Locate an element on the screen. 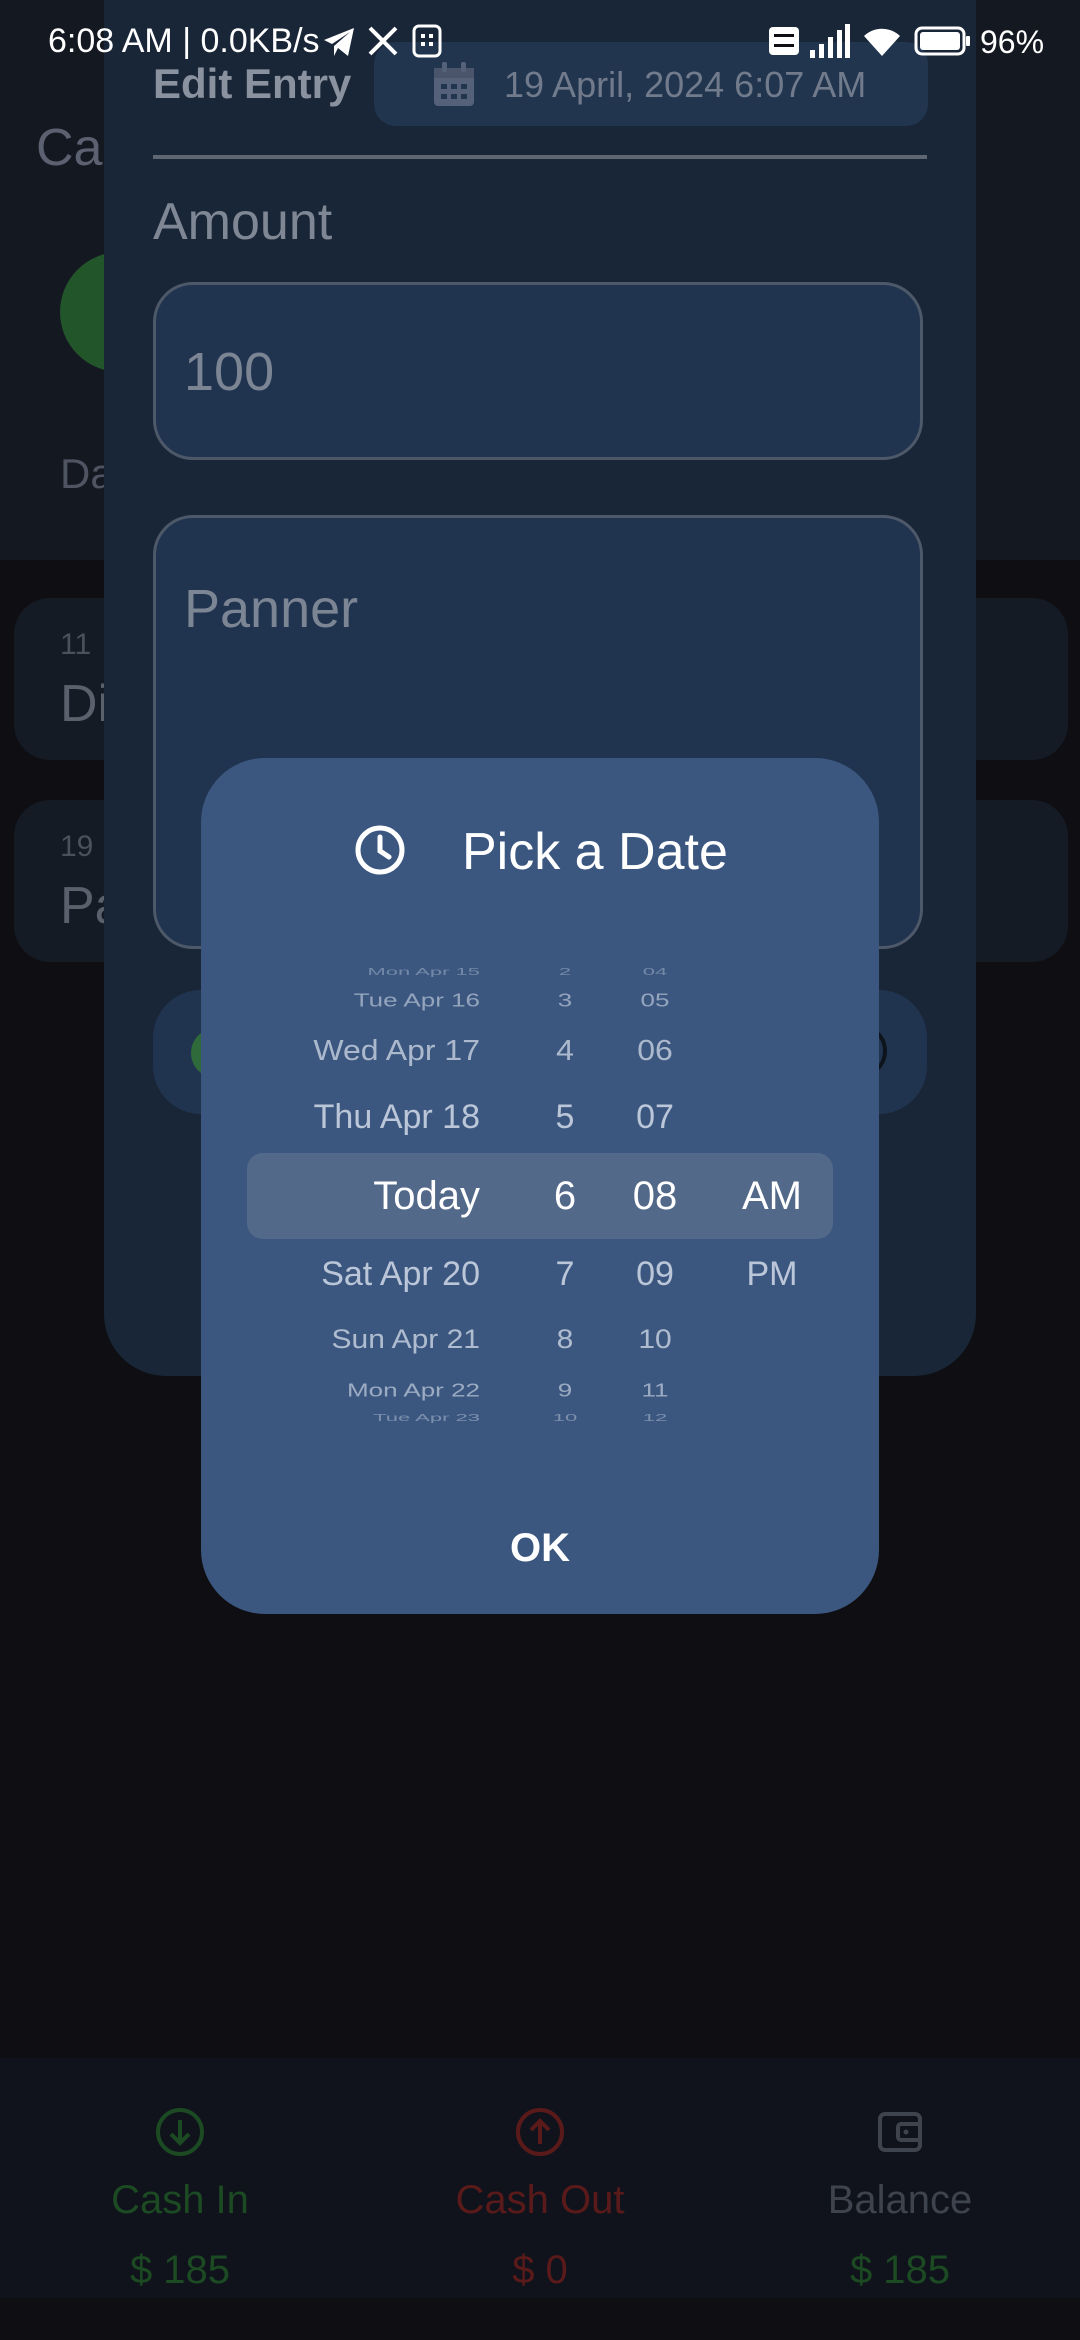  divider is located at coordinates (540, 157).